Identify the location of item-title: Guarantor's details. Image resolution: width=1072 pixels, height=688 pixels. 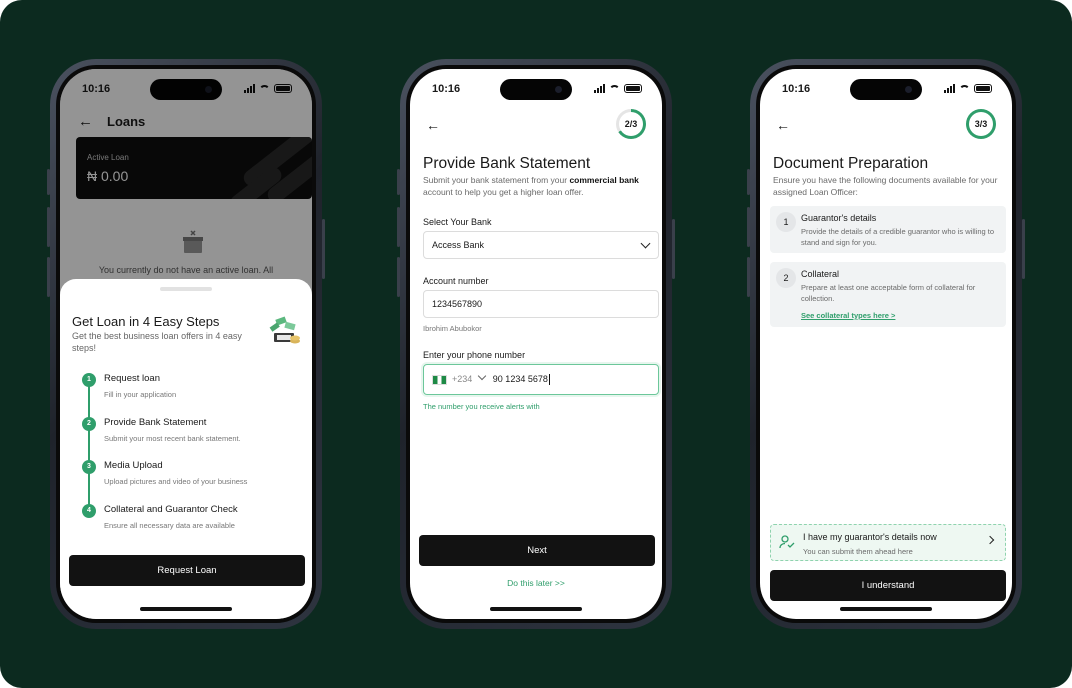
(839, 218).